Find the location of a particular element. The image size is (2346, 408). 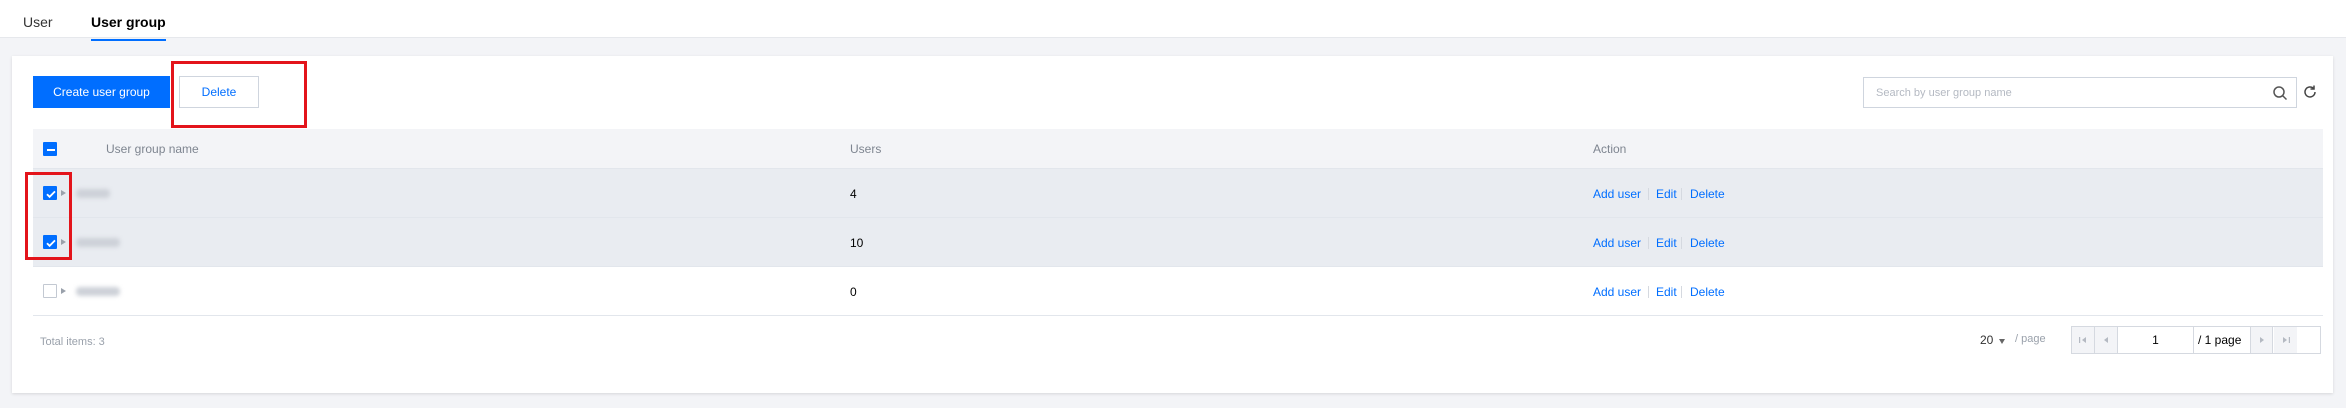

per-page-label: / page is located at coordinates (2030, 339).